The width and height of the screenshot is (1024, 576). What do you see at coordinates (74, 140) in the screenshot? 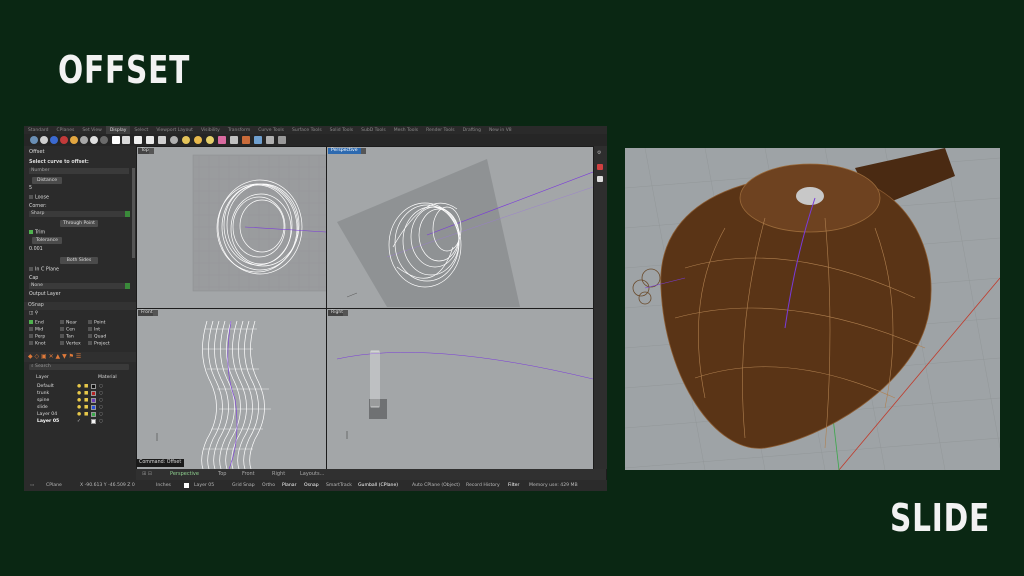
I see `material-icon` at bounding box center [74, 140].